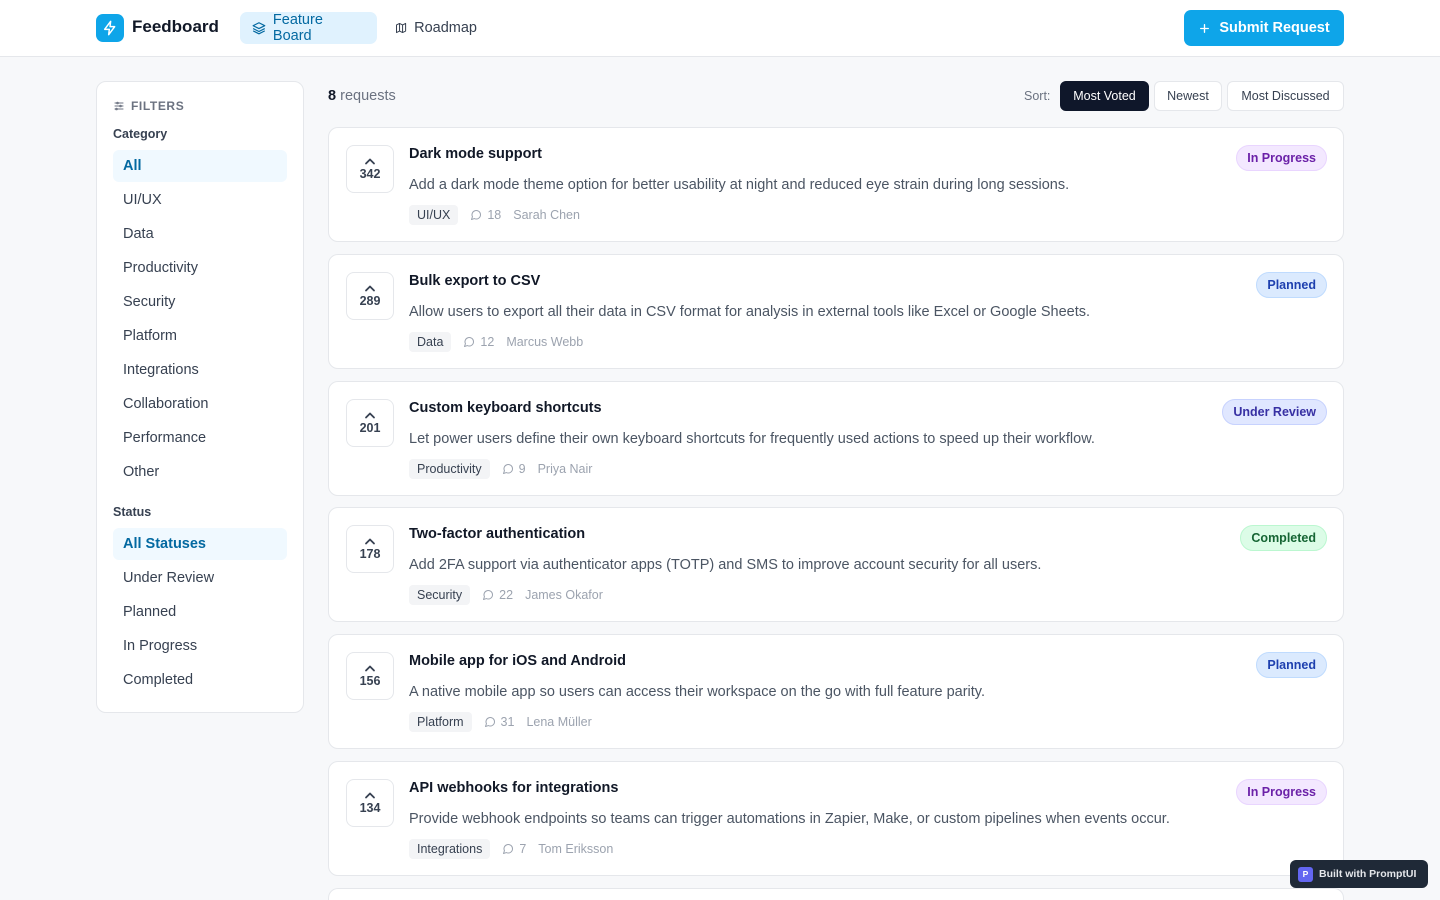 This screenshot has width=1440, height=900. What do you see at coordinates (370, 174) in the screenshot?
I see `vote-count: 342` at bounding box center [370, 174].